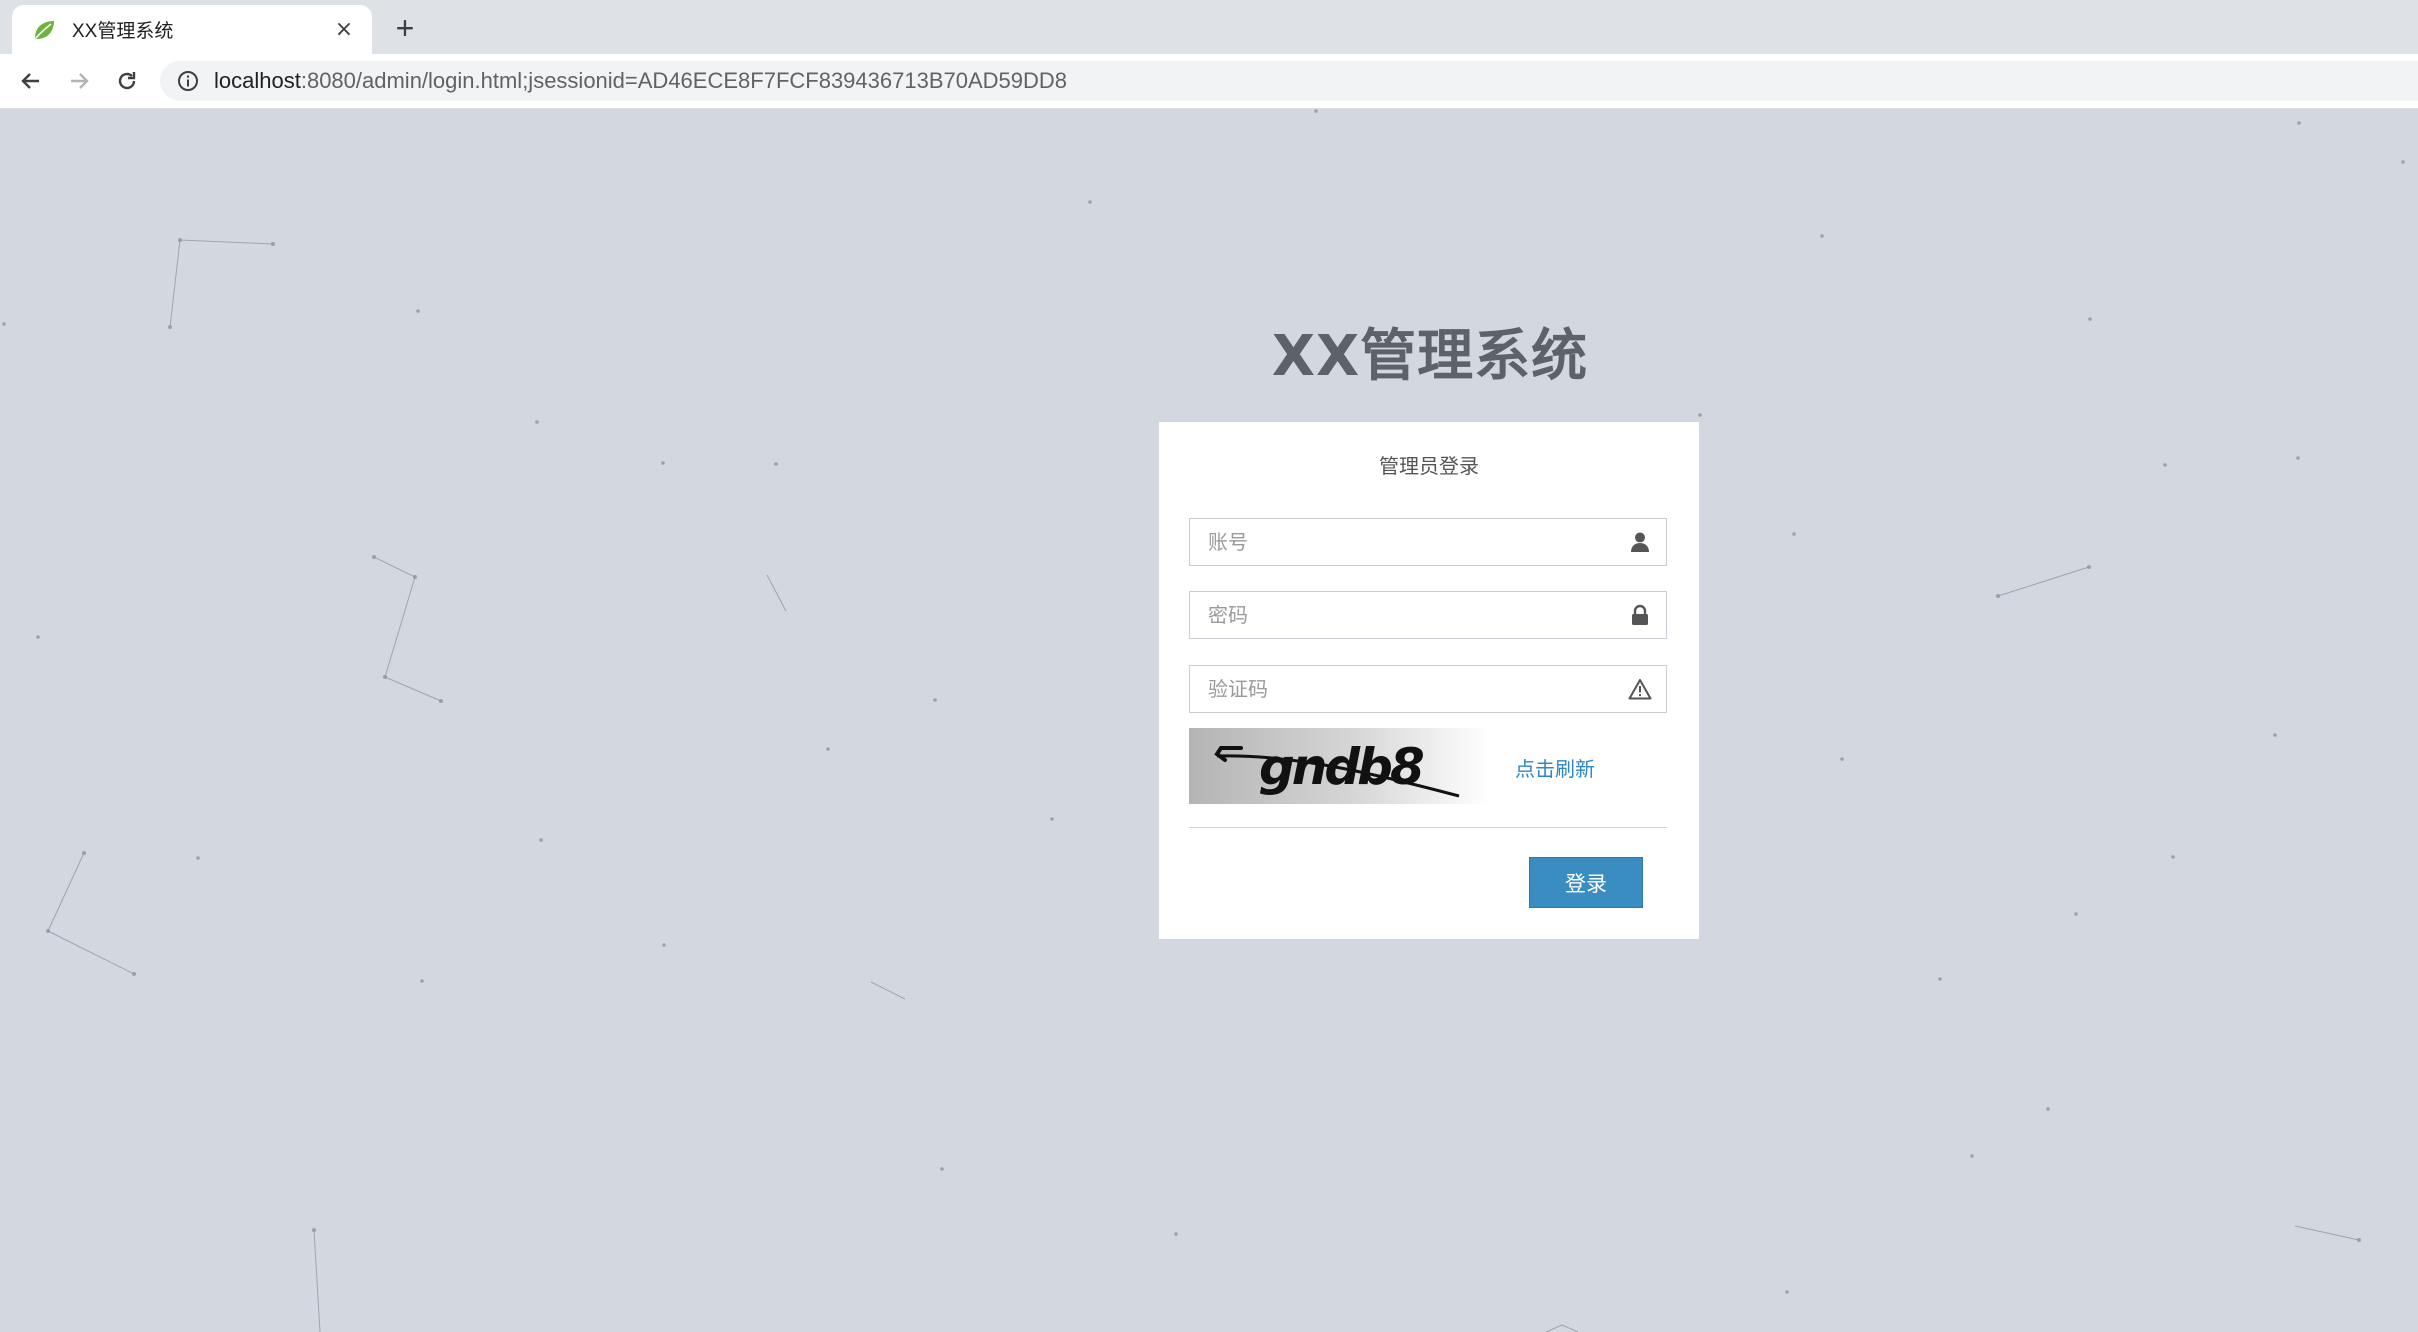 The image size is (2418, 1332). Describe the element at coordinates (405, 28) in the screenshot. I see `new-tab-button: +` at that location.